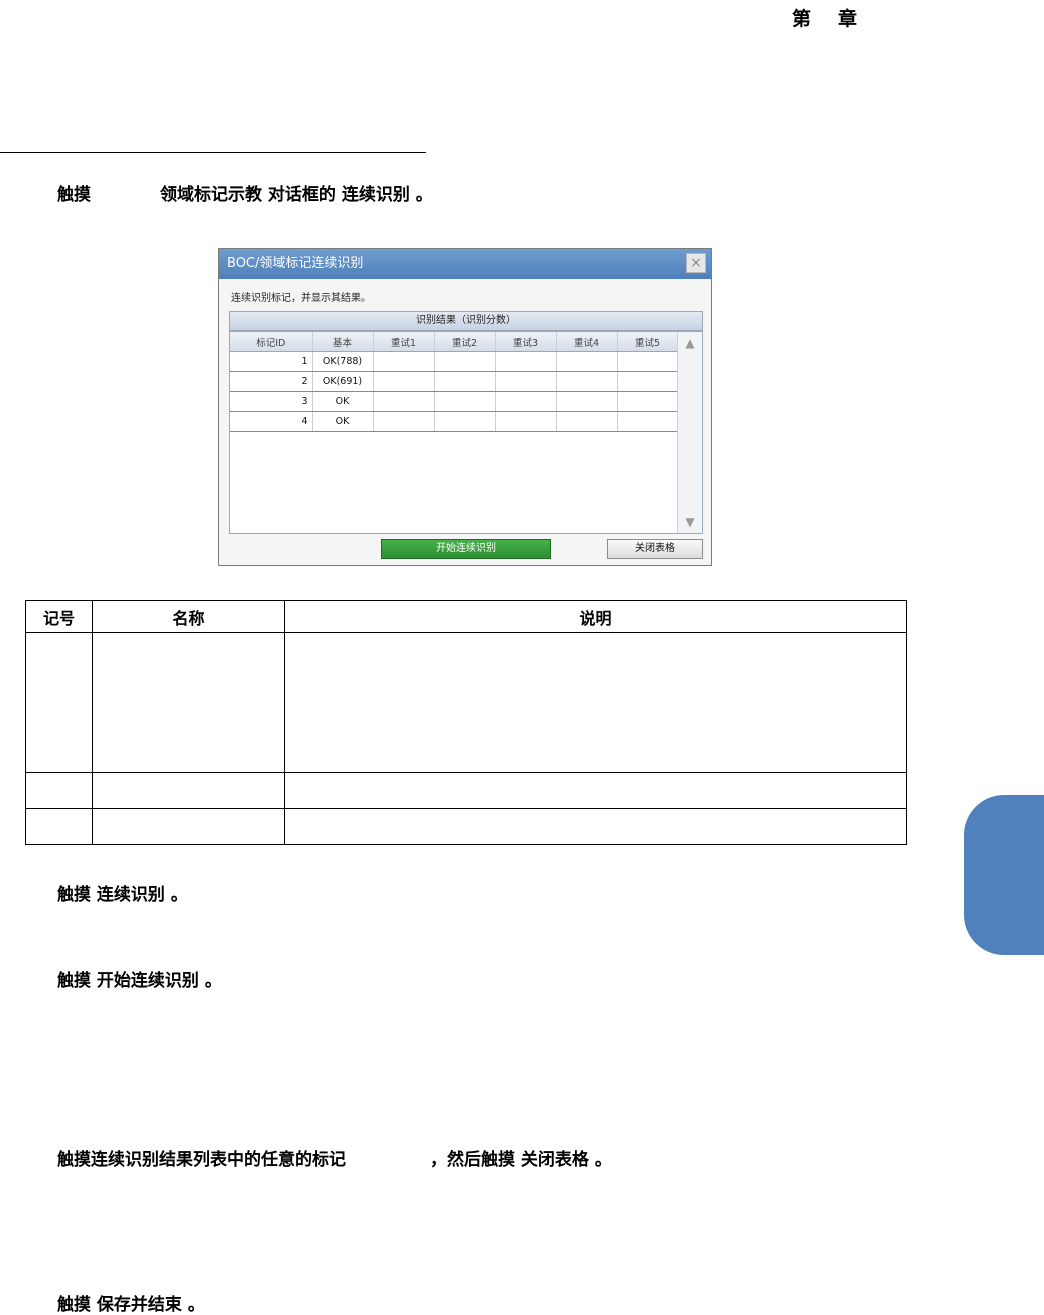  I want to click on table-row: 4 OK, so click(454, 421).